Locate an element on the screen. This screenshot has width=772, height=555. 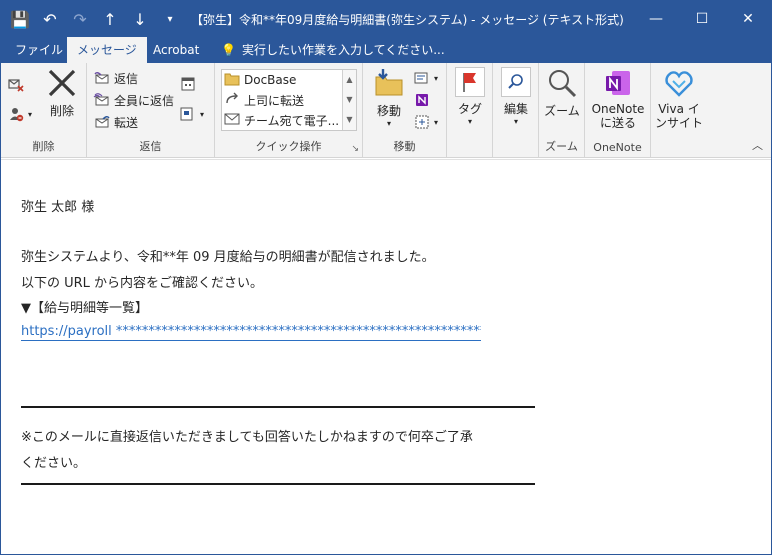
onenote-group: OneNote に送る OneNote is located at coordinates (618, 110).